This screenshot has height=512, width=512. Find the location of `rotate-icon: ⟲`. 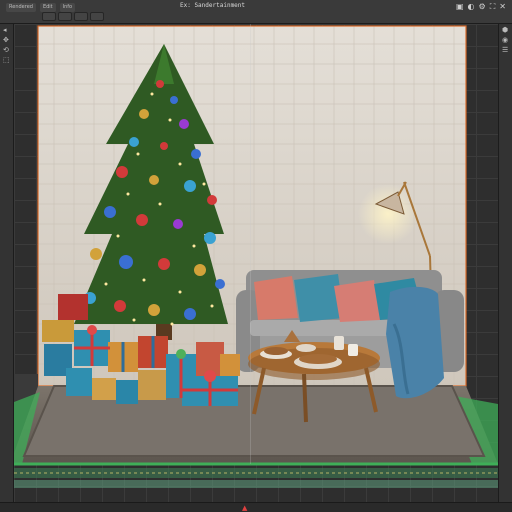

rotate-icon: ⟲ is located at coordinates (6, 50).